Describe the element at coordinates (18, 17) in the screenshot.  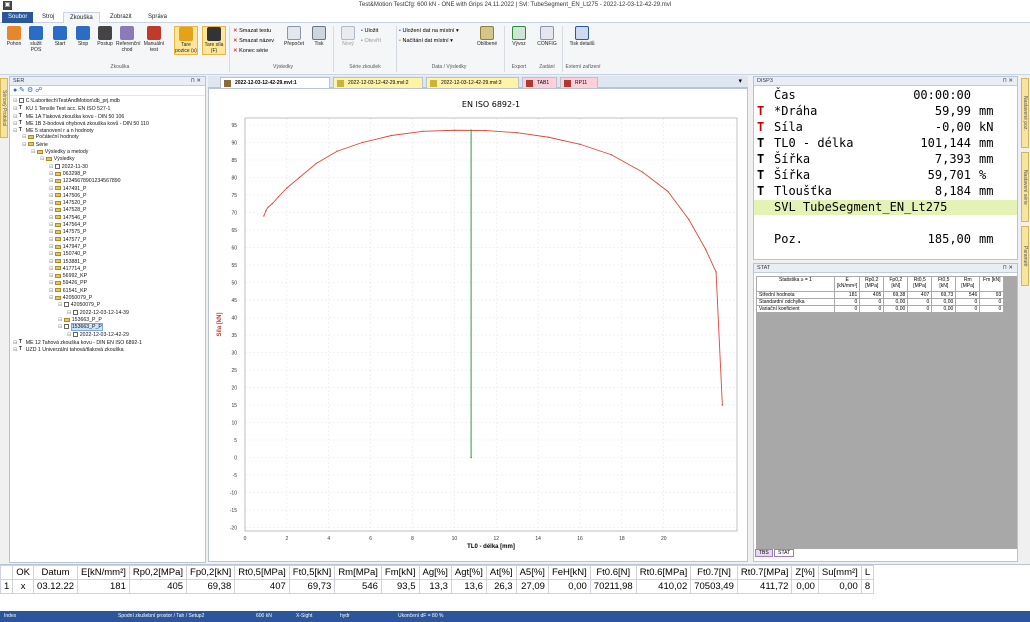
I see `menu-file: Soubor` at that location.